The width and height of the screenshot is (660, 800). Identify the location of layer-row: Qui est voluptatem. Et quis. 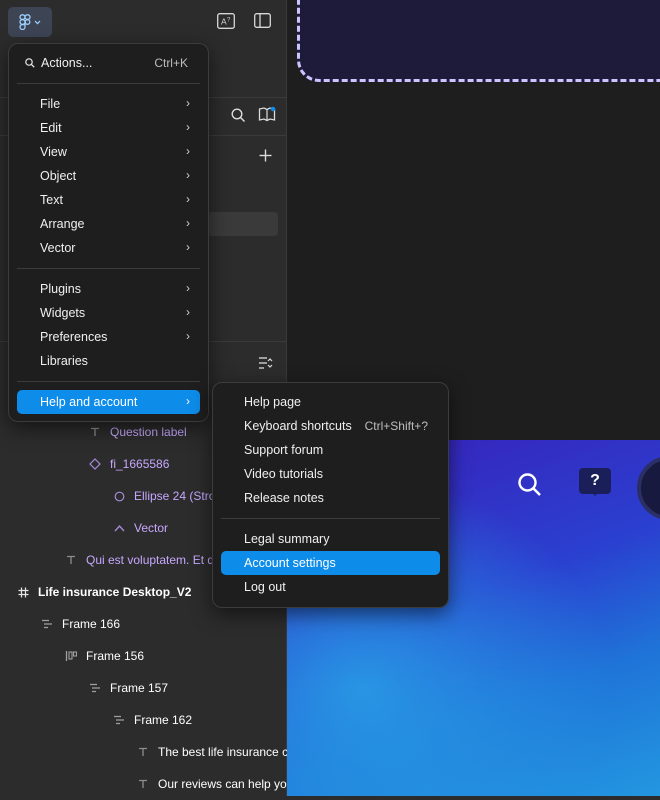
(146, 560).